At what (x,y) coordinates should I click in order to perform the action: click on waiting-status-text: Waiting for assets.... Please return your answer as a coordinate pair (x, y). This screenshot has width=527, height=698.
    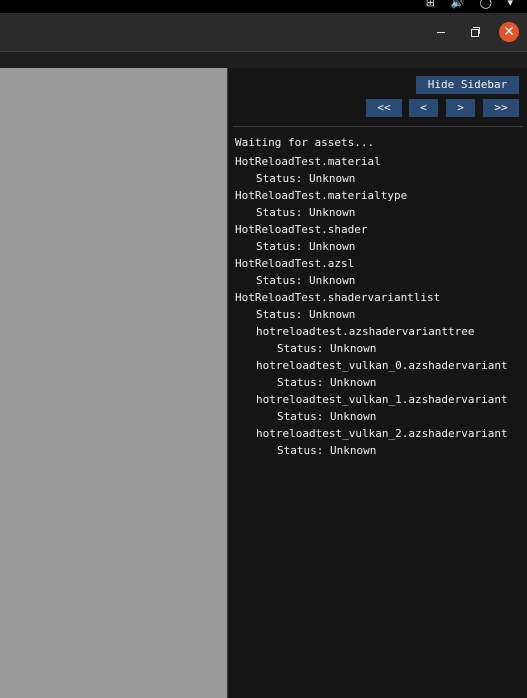
    Looking at the image, I should click on (305, 142).